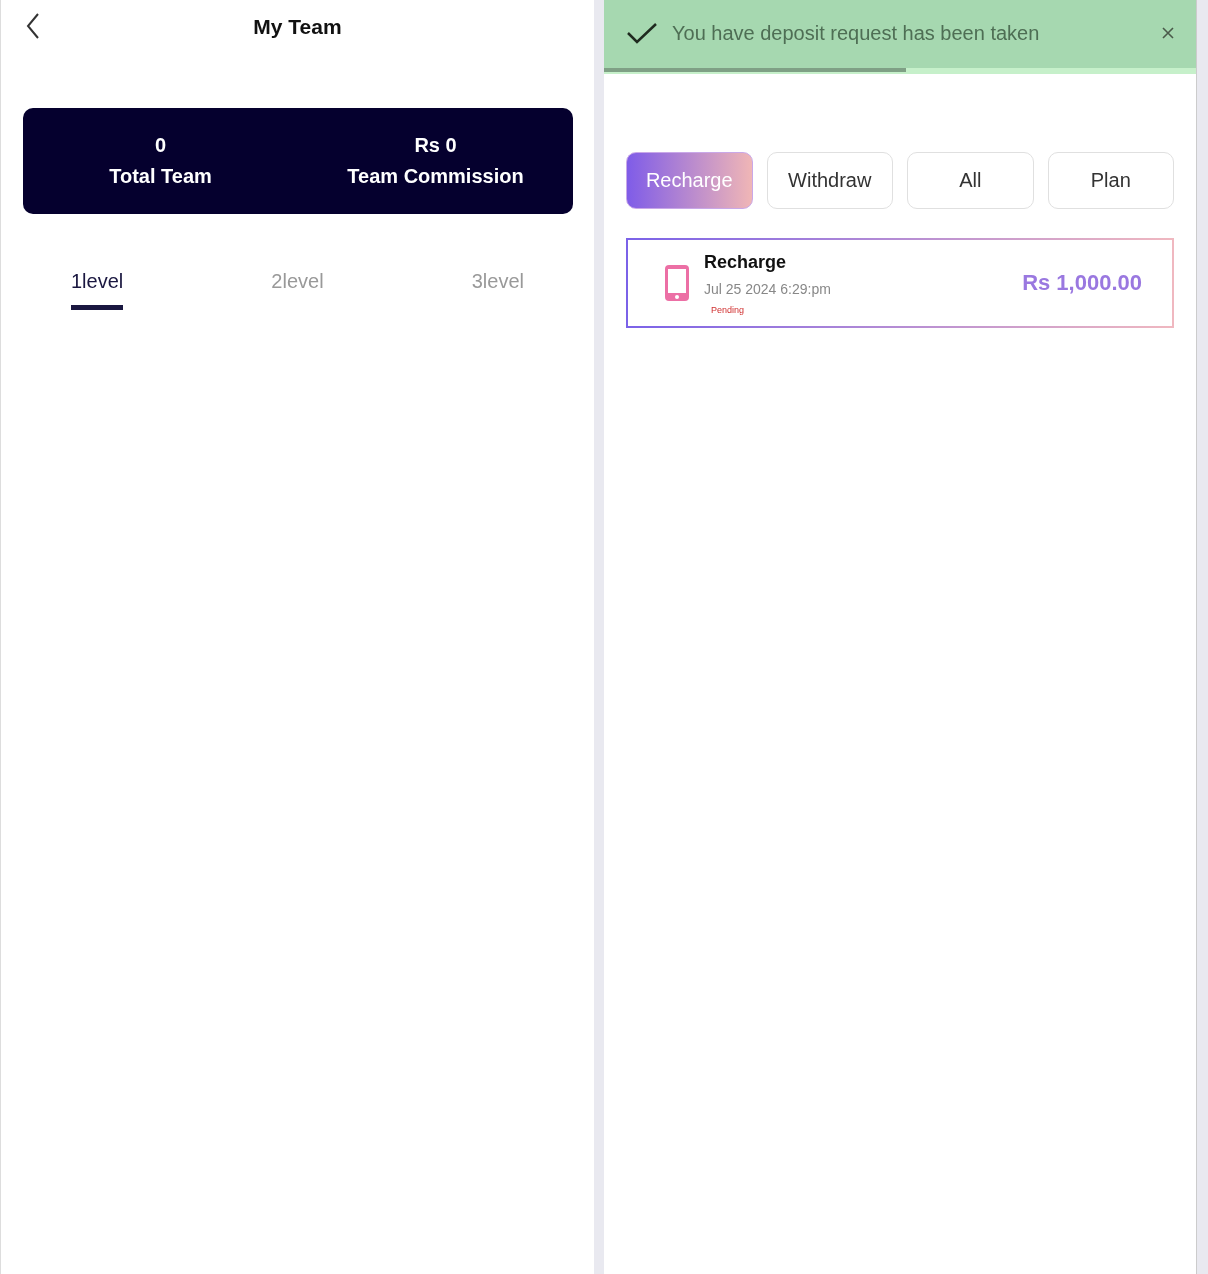 This screenshot has height=1274, width=1208. I want to click on filter-tab: Withdraw, so click(829, 180).